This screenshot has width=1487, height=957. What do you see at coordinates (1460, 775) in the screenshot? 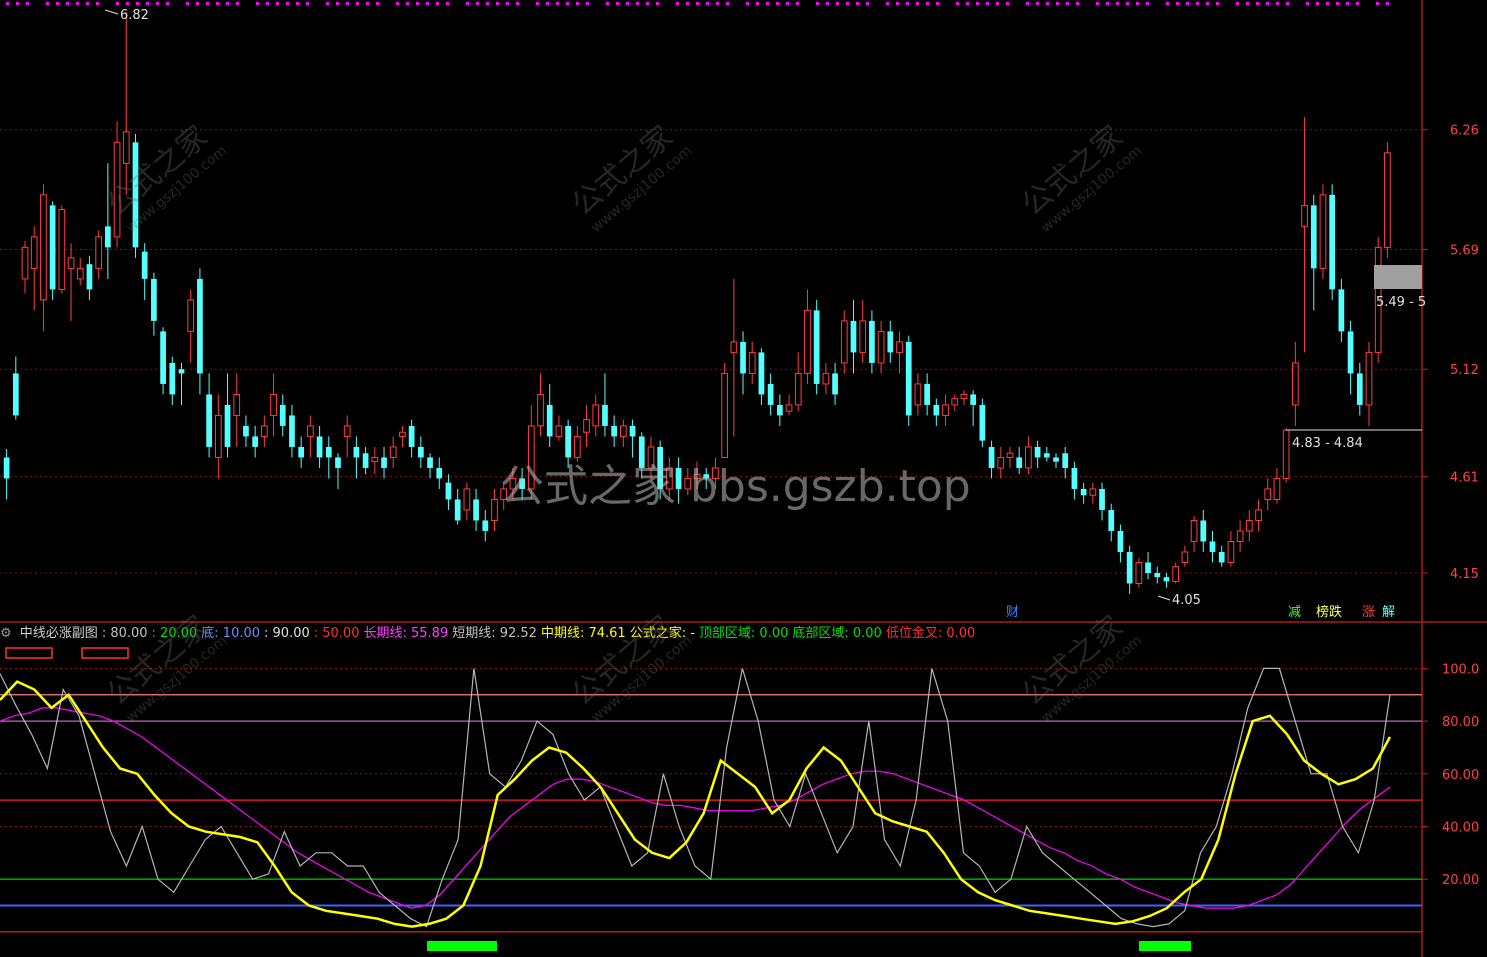
I see `sub-y-tick-label: 60.00` at bounding box center [1460, 775].